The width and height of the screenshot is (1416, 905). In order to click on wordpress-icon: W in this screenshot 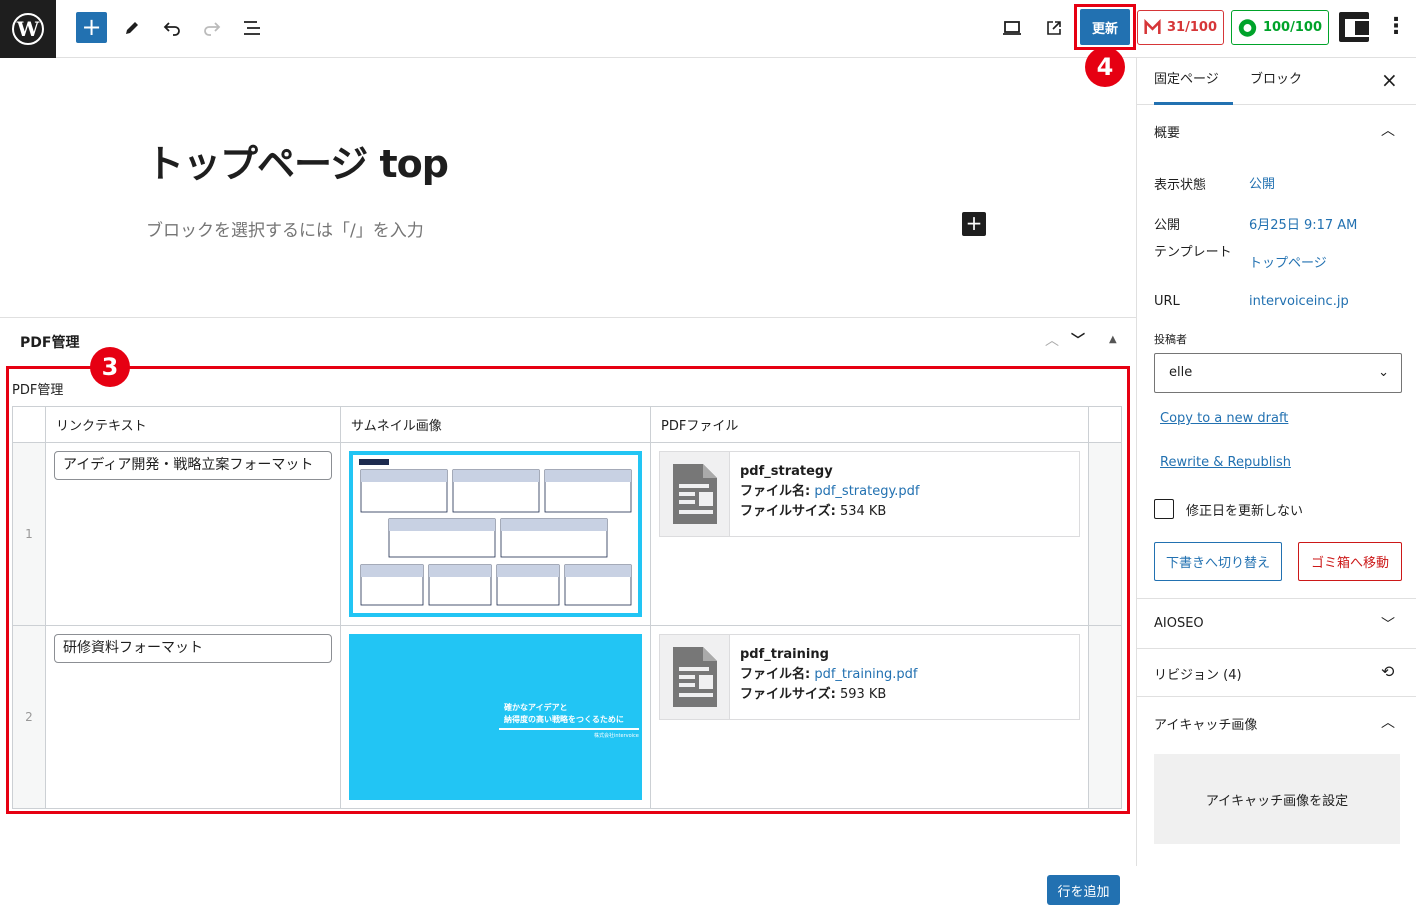, I will do `click(28, 29)`.